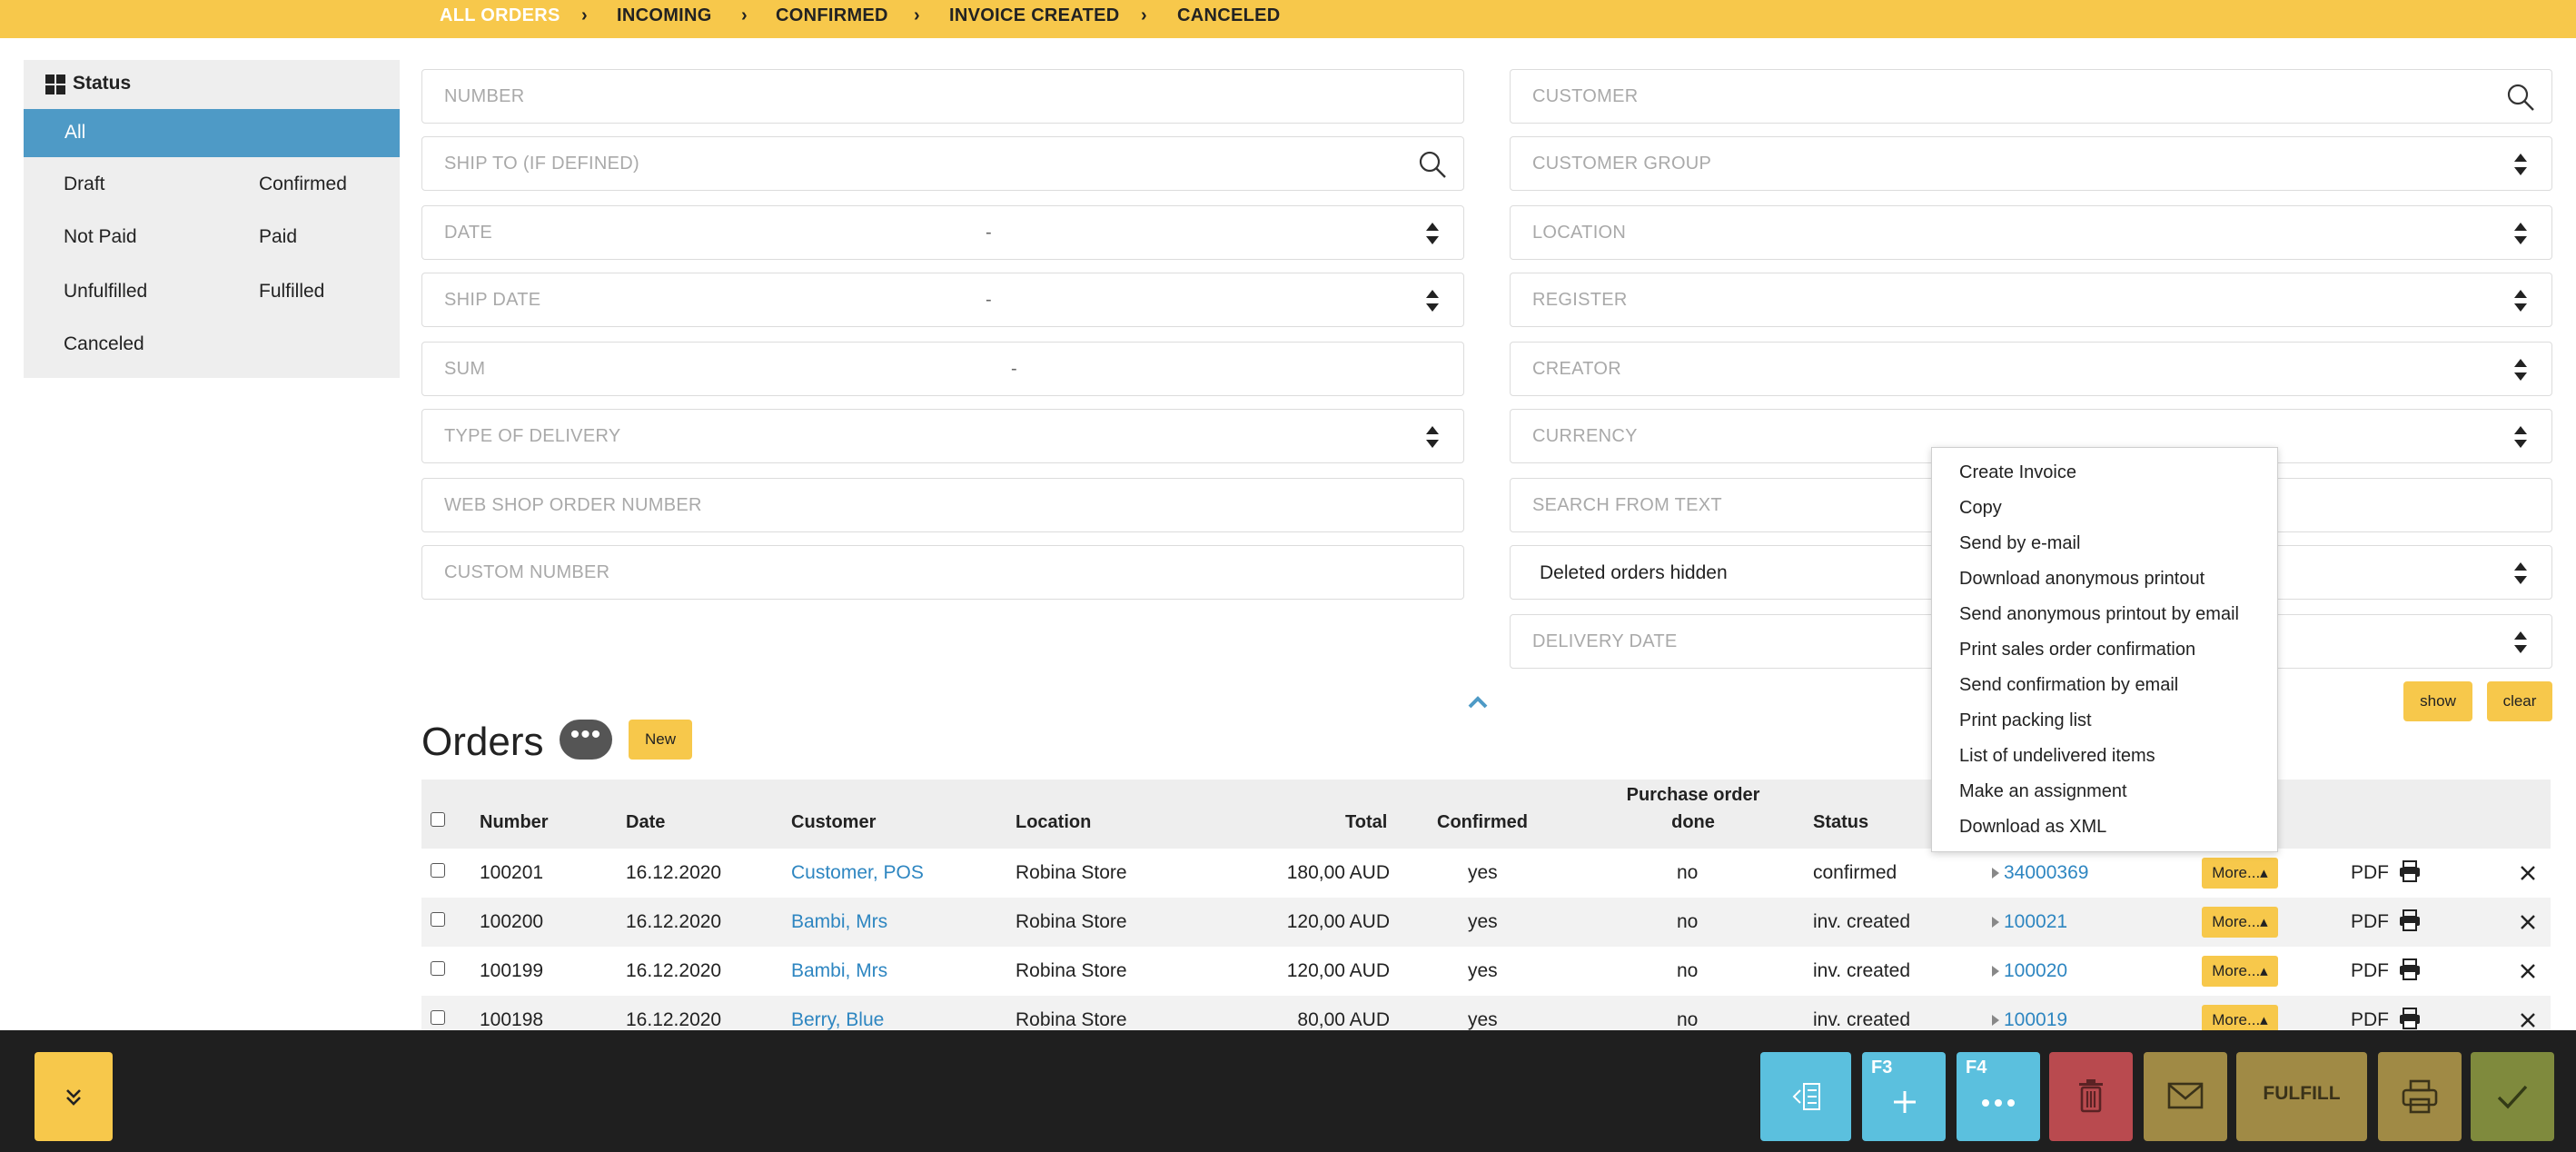 The height and width of the screenshot is (1152, 2576). Describe the element at coordinates (105, 292) in the screenshot. I see `sidebar-item-unfulfilled: Unfulfilled` at that location.